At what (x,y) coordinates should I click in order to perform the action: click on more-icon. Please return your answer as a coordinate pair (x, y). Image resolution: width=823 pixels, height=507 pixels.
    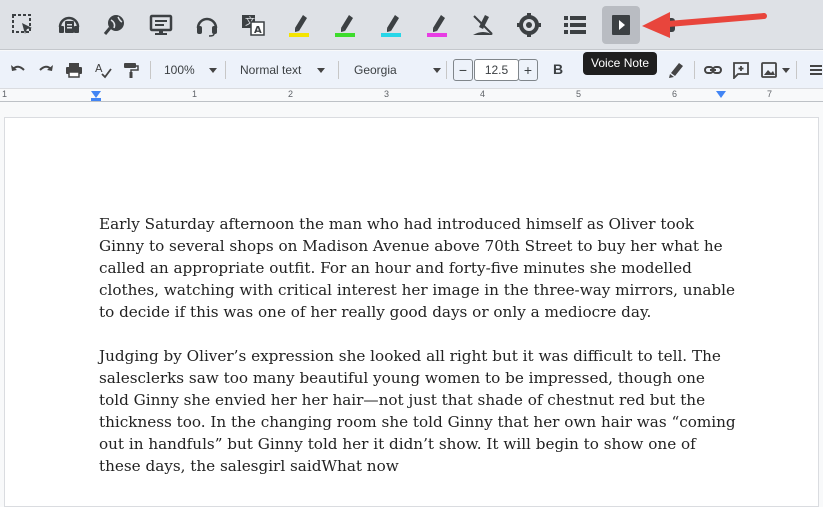
    Looking at the image, I should click on (816, 70).